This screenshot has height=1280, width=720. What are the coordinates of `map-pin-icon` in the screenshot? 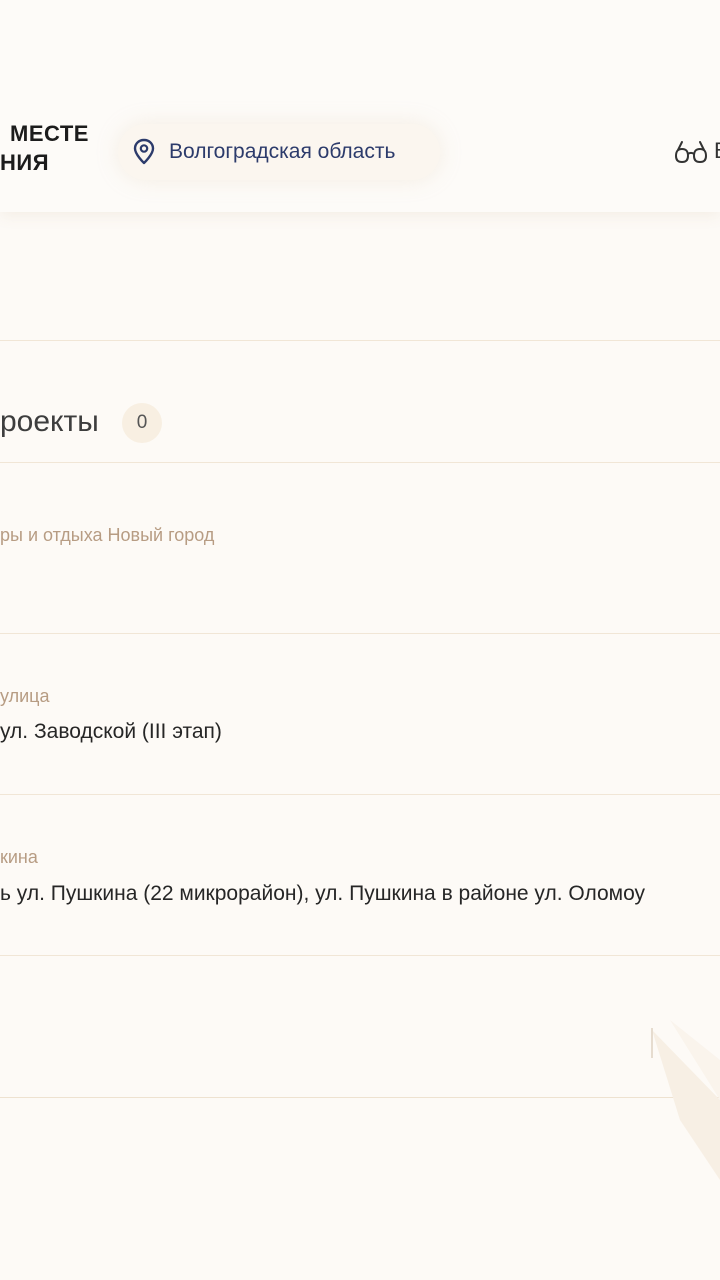 It's located at (144, 151).